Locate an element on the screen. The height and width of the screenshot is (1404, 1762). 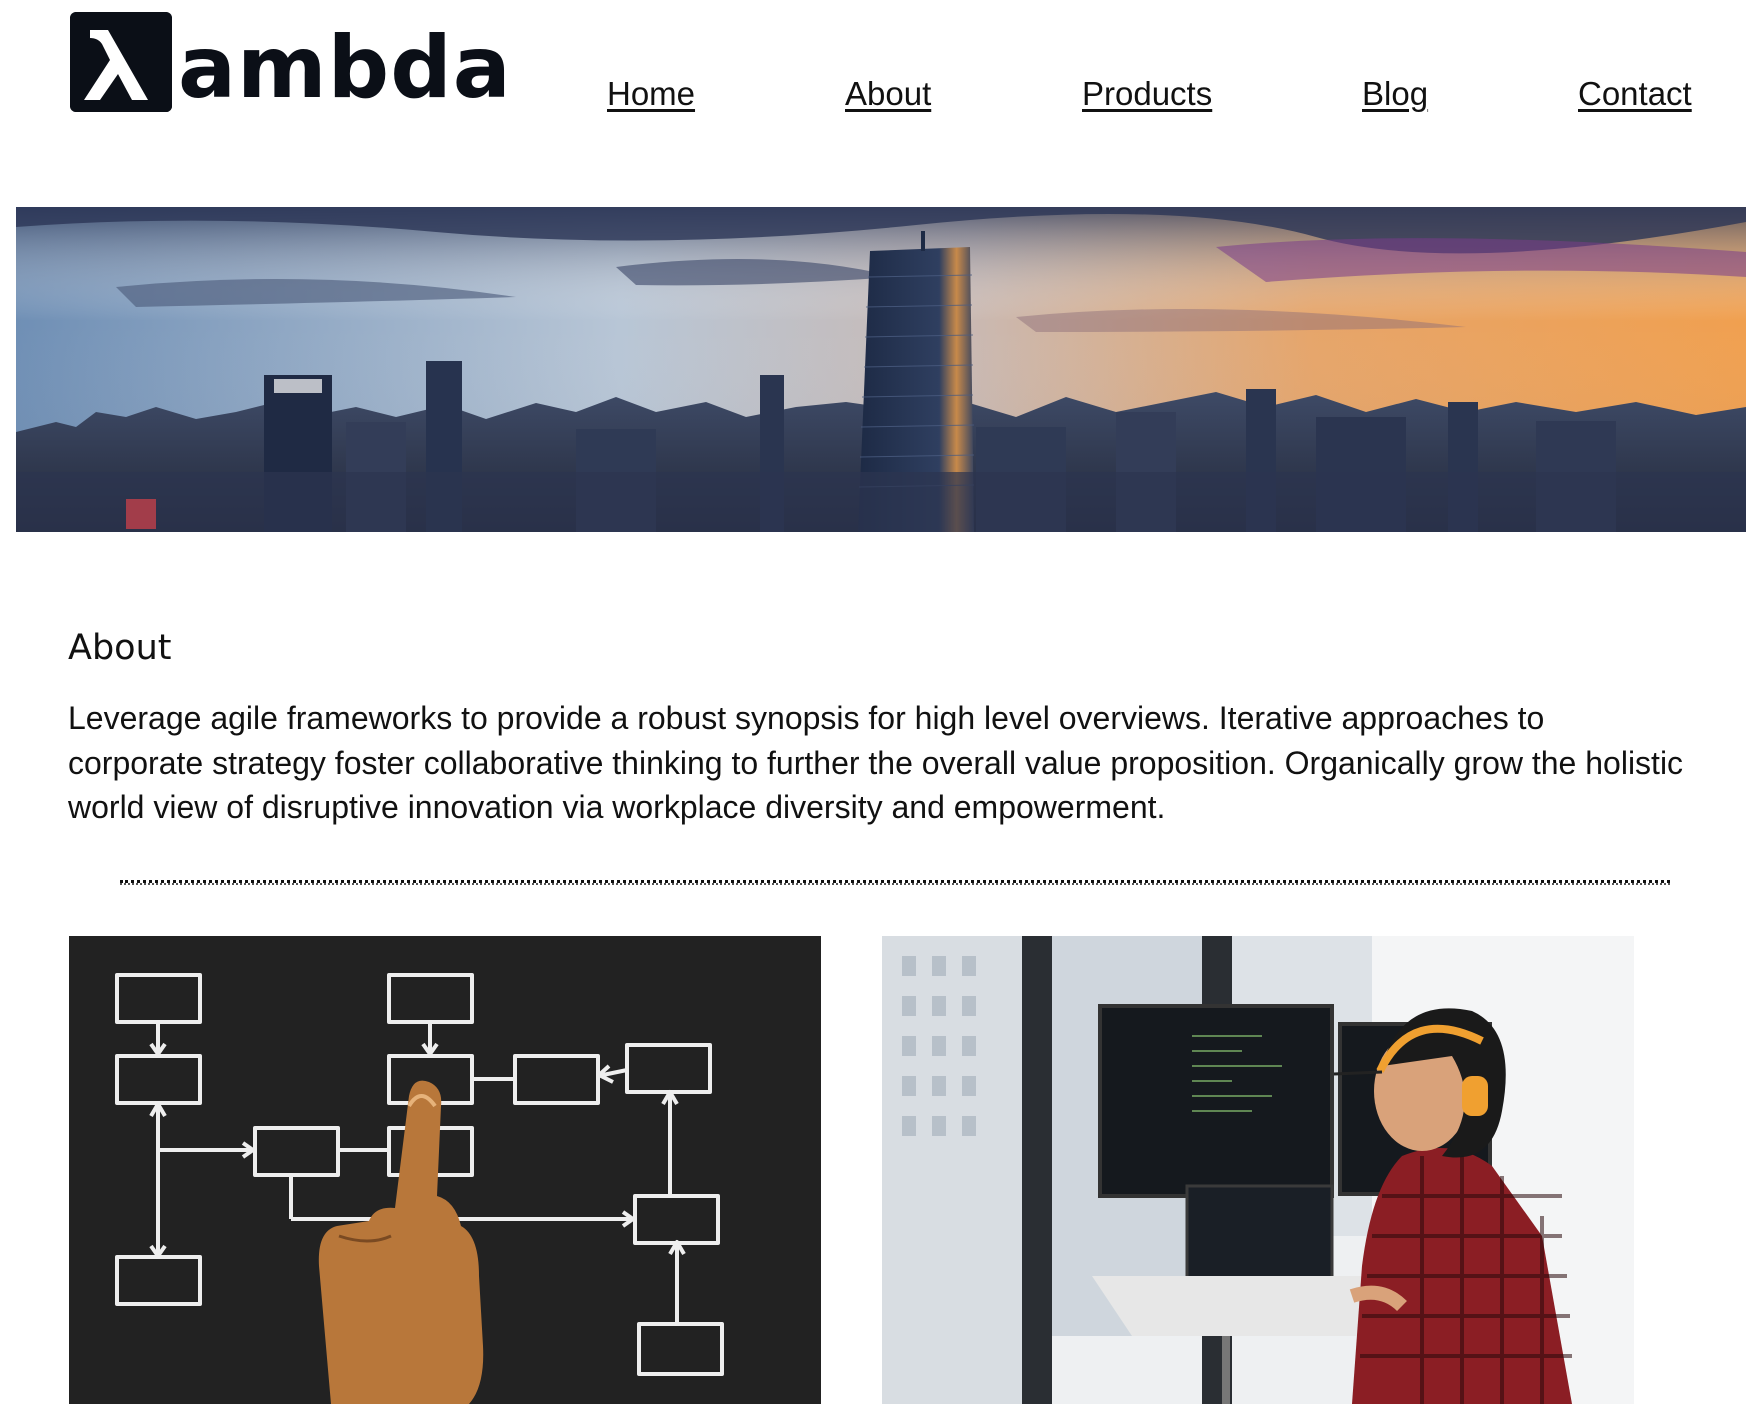
site-header: ambda Home About Products Blog Contact is located at coordinates (881, 90).